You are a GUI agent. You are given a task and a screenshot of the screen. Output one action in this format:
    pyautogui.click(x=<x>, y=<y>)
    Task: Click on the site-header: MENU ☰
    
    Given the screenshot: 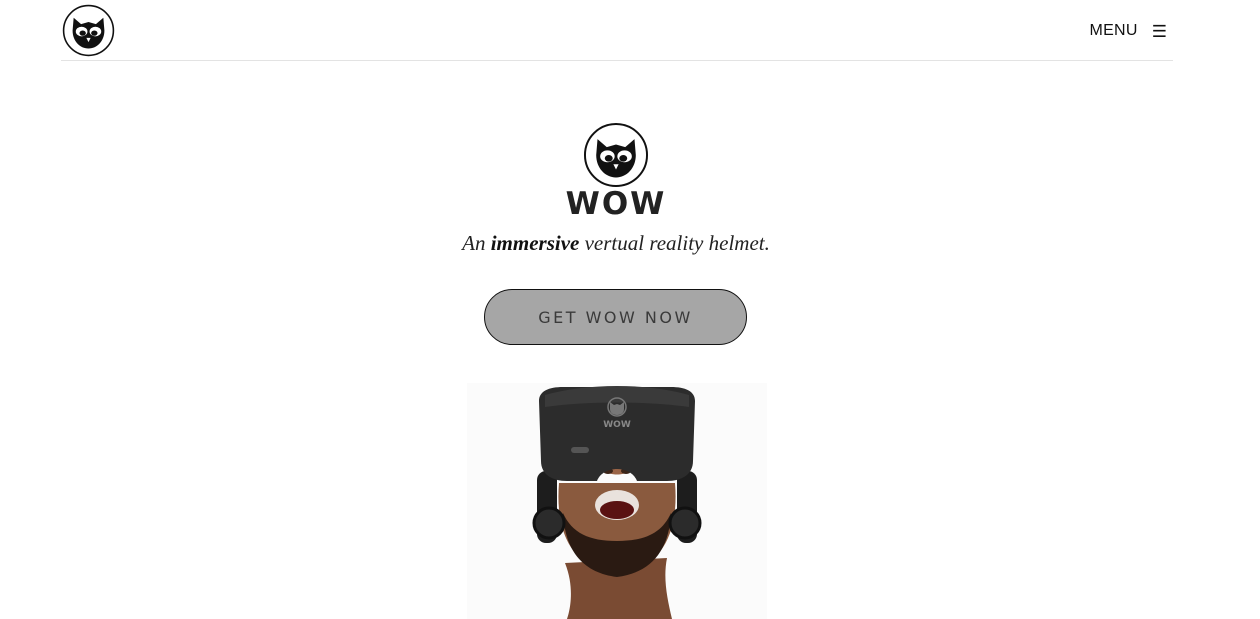 What is the action you would take?
    pyautogui.click(x=617, y=30)
    